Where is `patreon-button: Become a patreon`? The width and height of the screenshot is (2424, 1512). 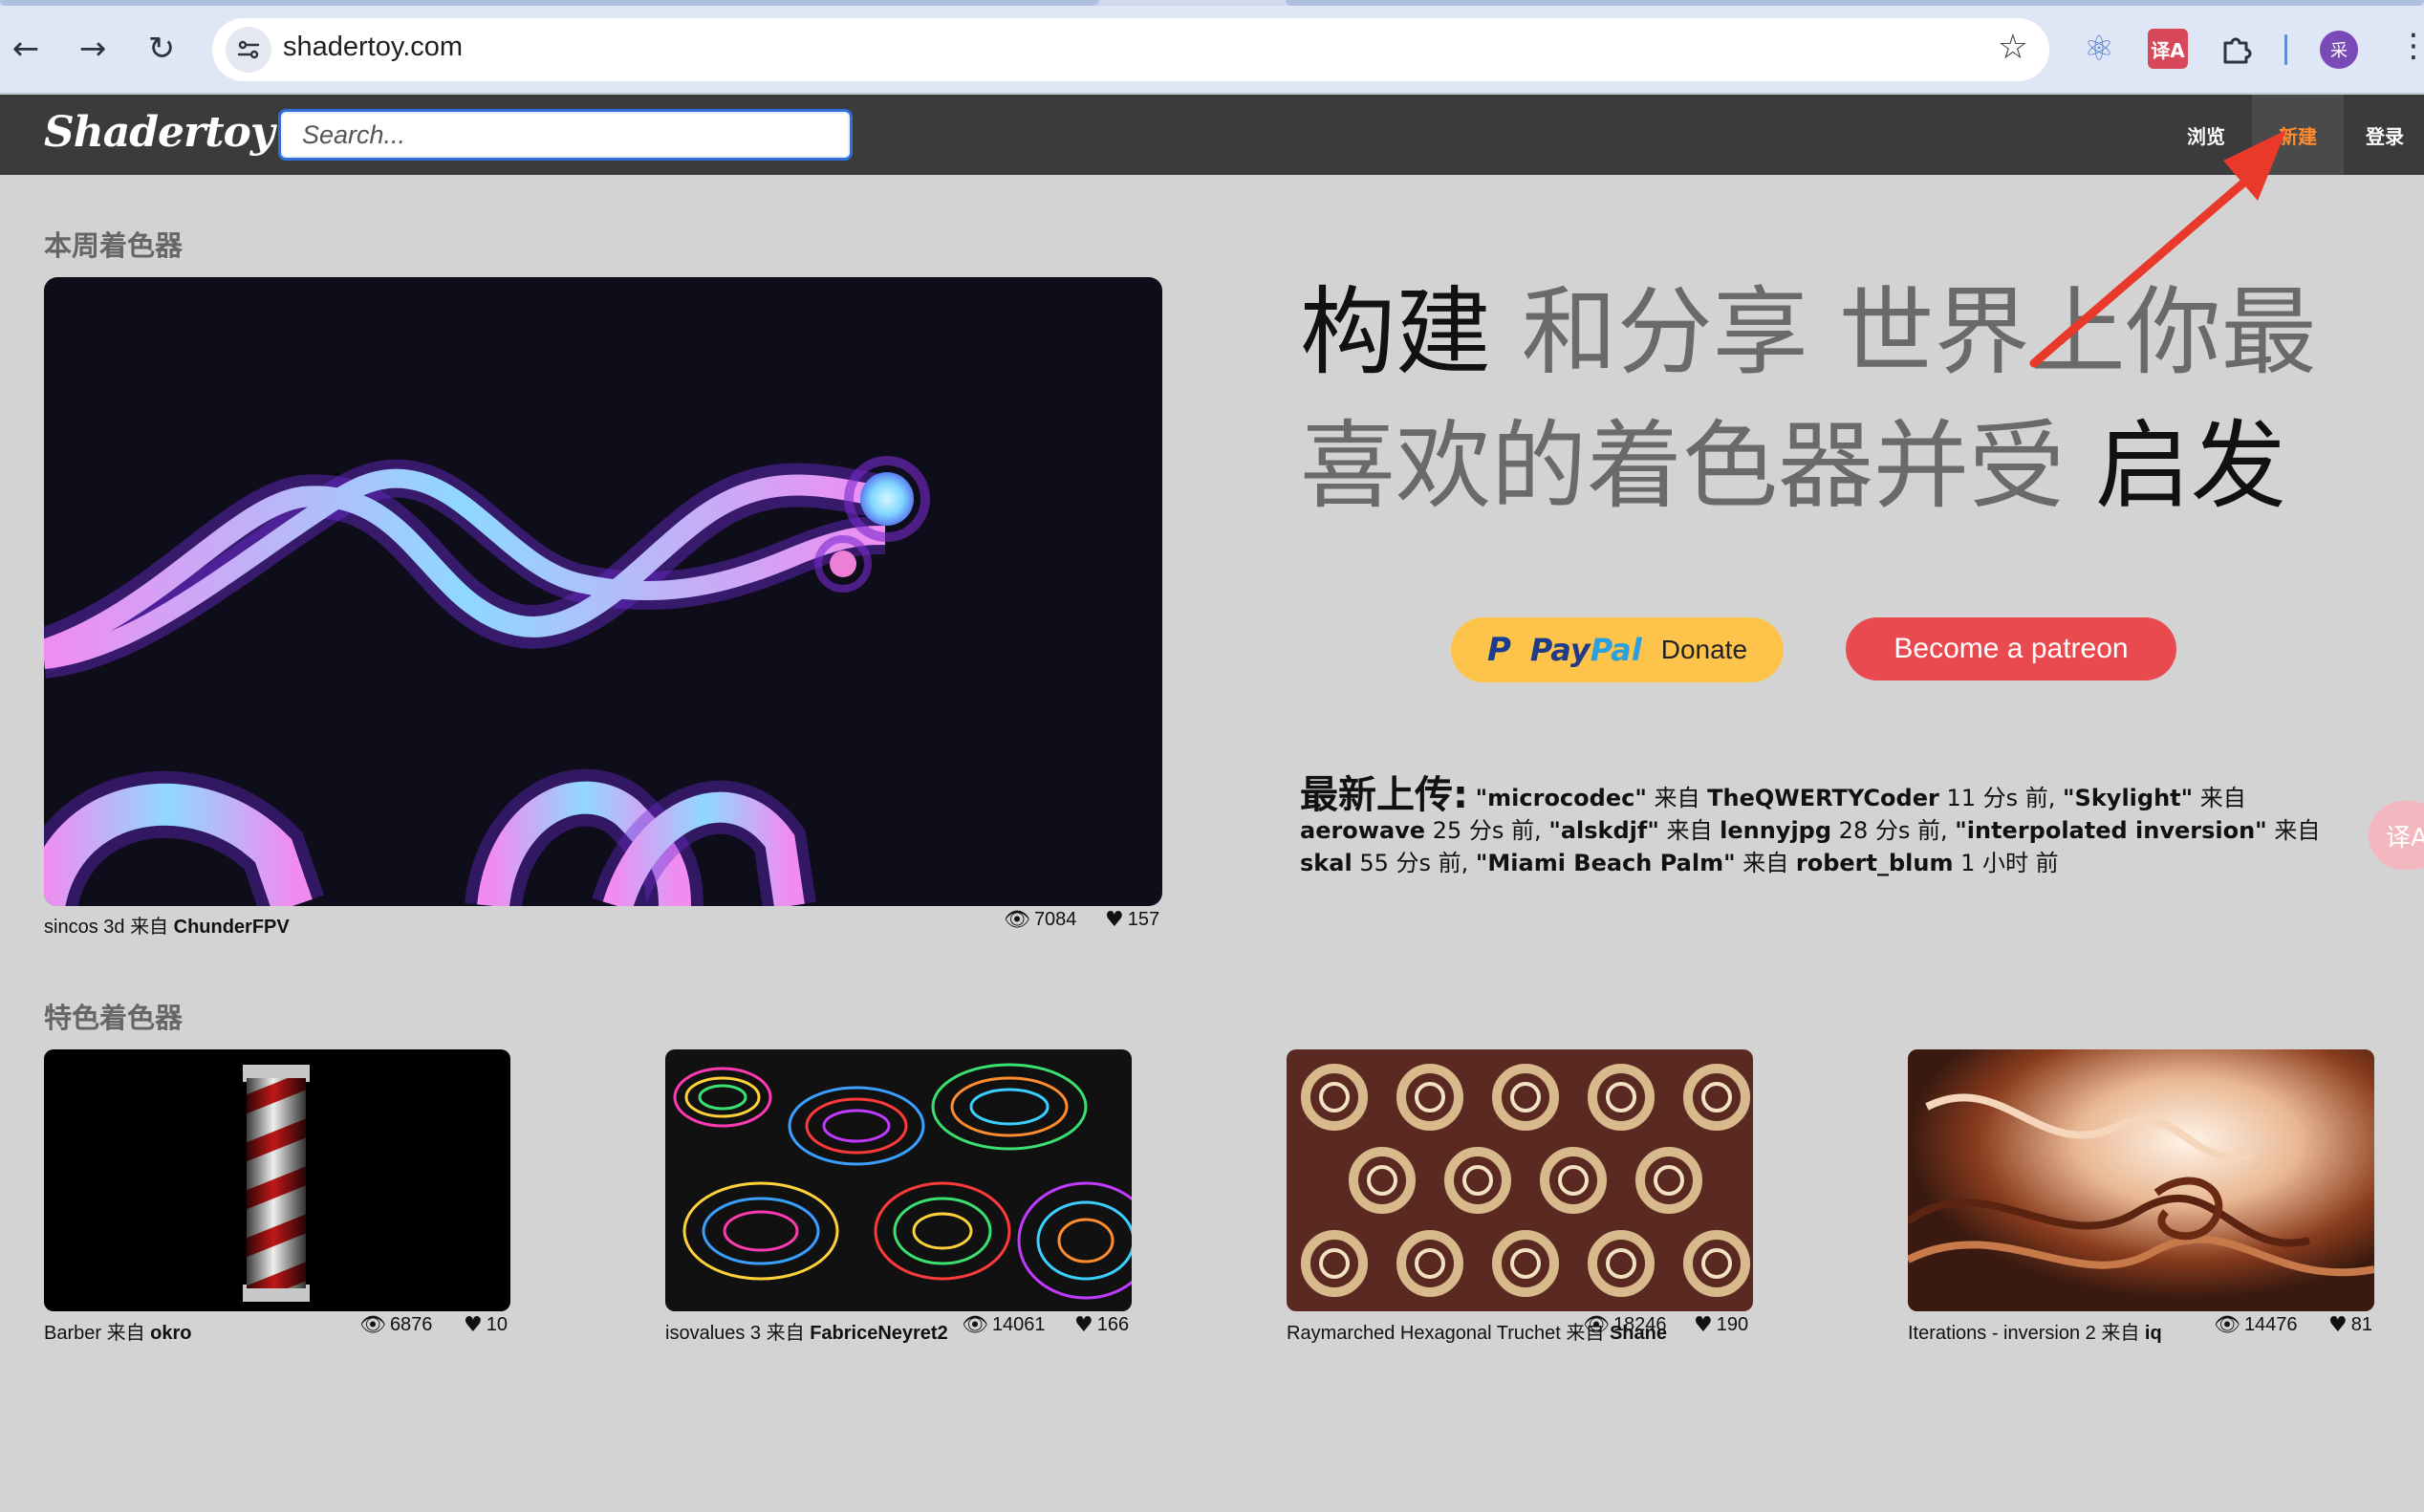
patreon-button: Become a patreon is located at coordinates (2011, 648).